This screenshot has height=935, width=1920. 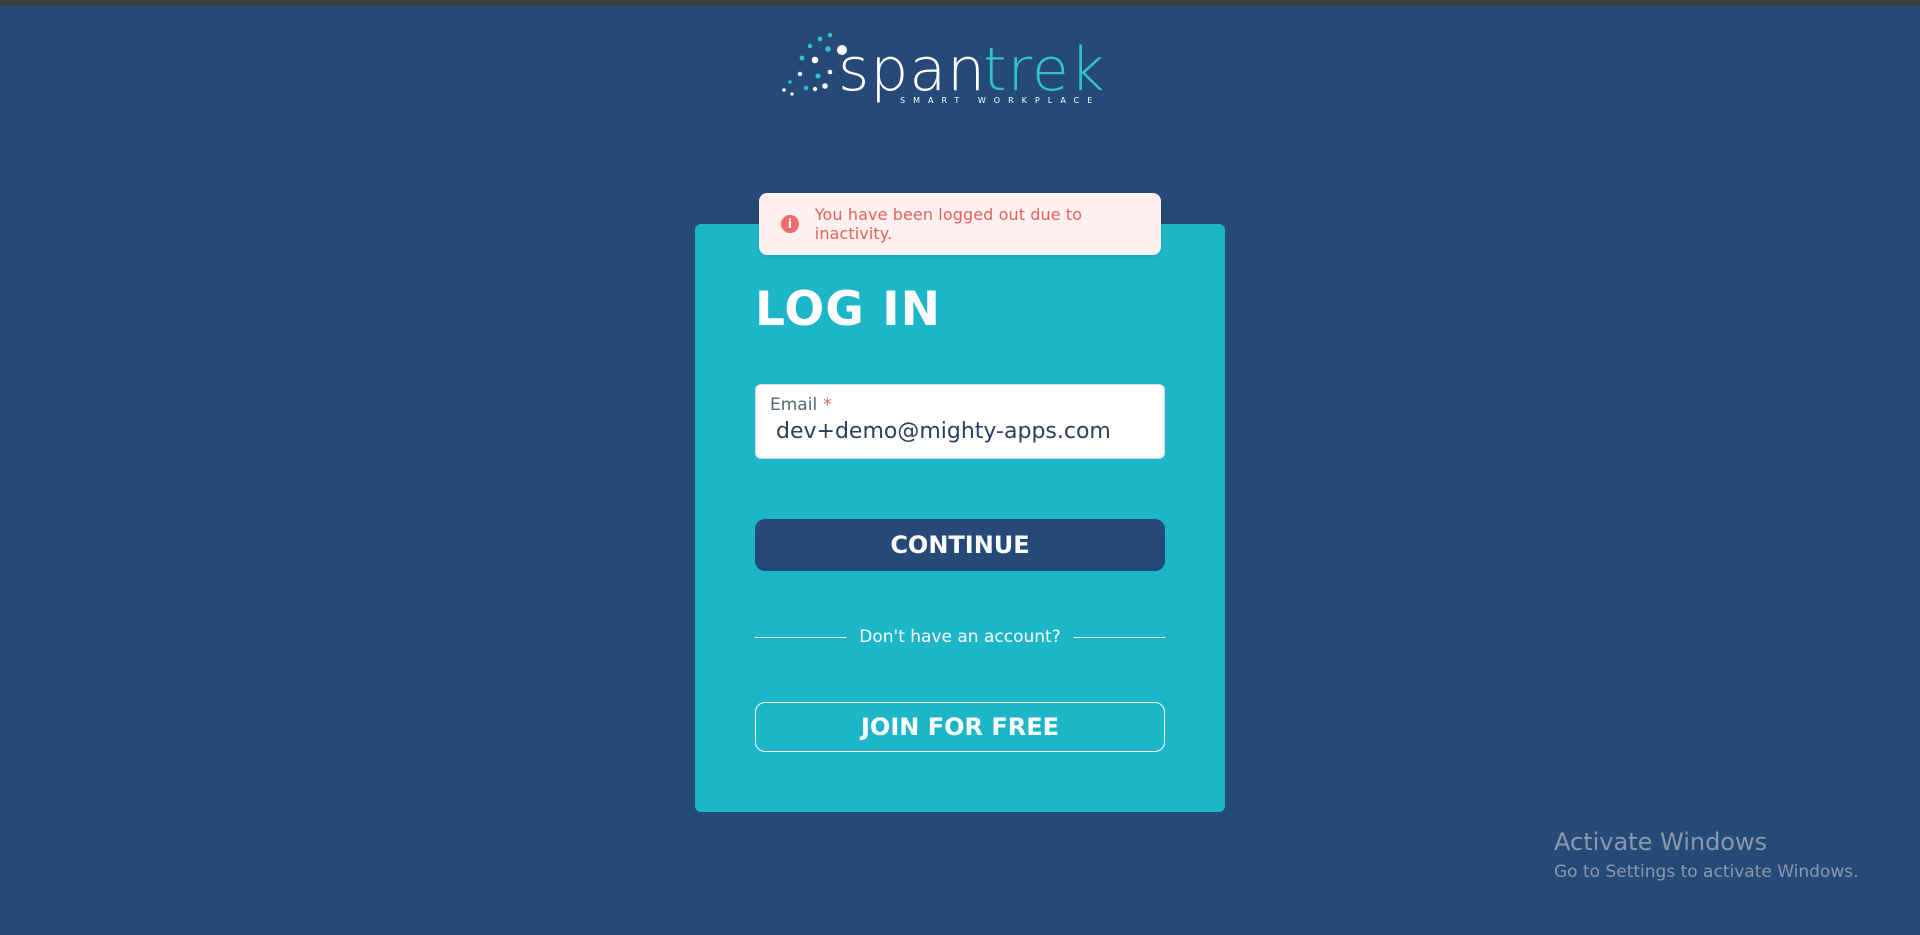 What do you see at coordinates (848, 309) in the screenshot?
I see `page-title: LOG IN` at bounding box center [848, 309].